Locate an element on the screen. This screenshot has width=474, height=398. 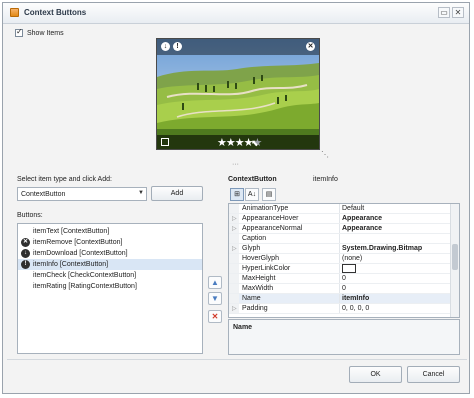
list-item: ↓ itemDownload [ContextButton] is located at coordinates (110, 253).